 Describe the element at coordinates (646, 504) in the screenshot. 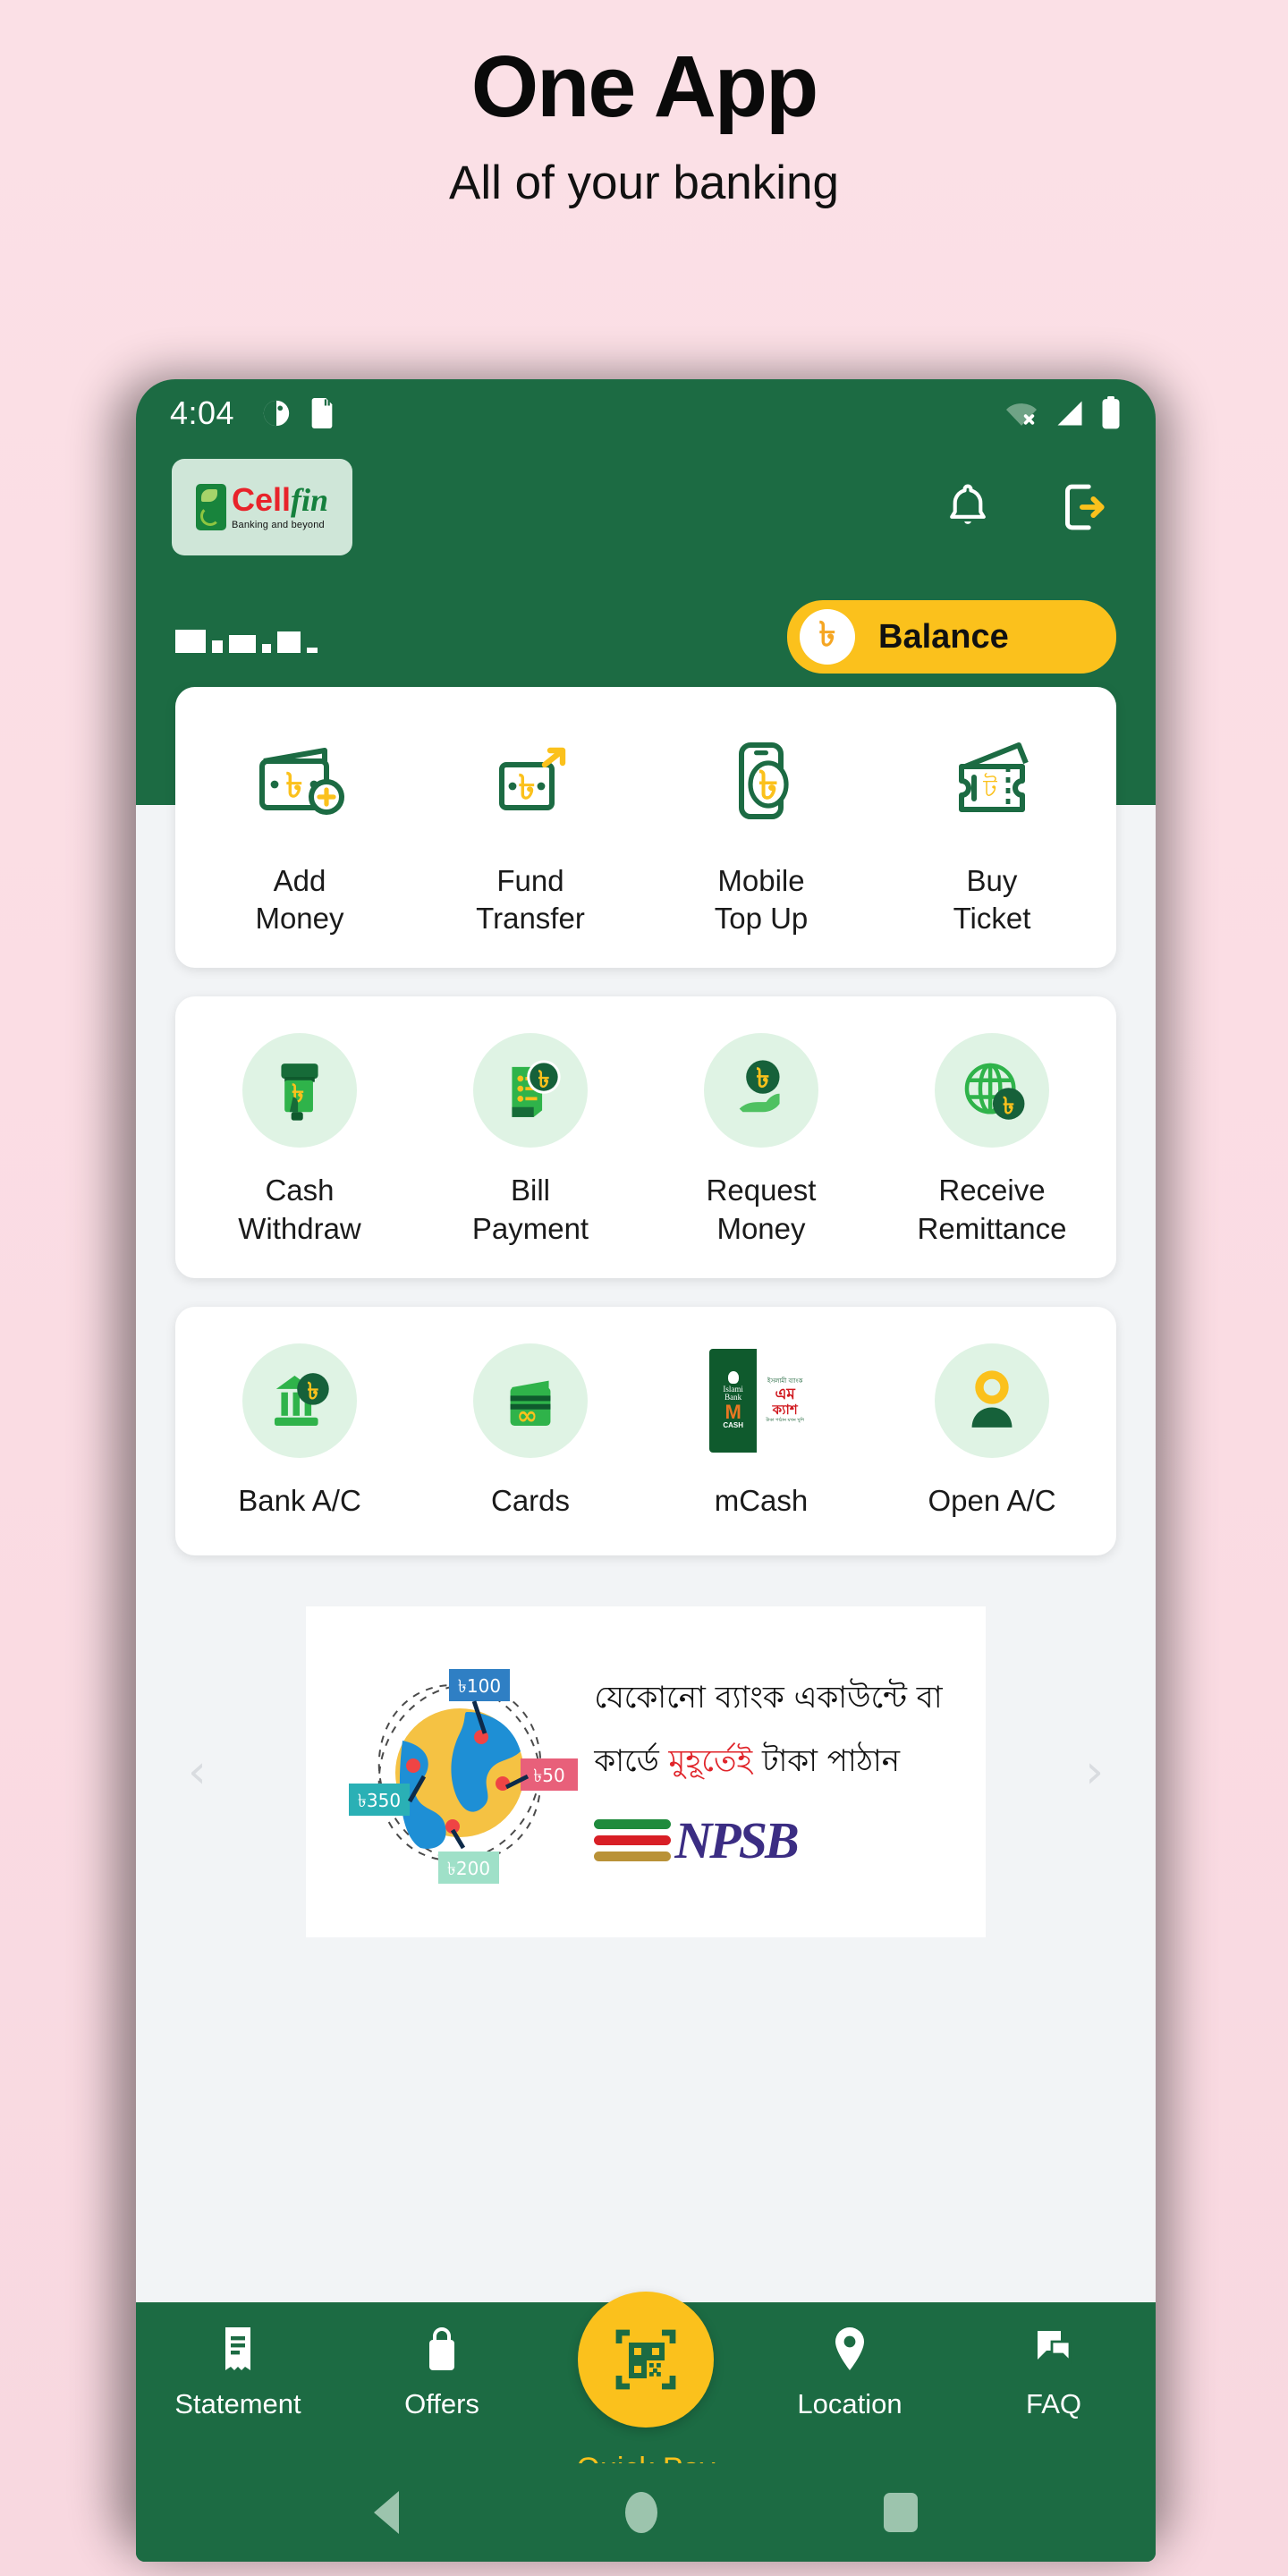

I see `app-bar: Cellfin Banking and beyond` at that location.